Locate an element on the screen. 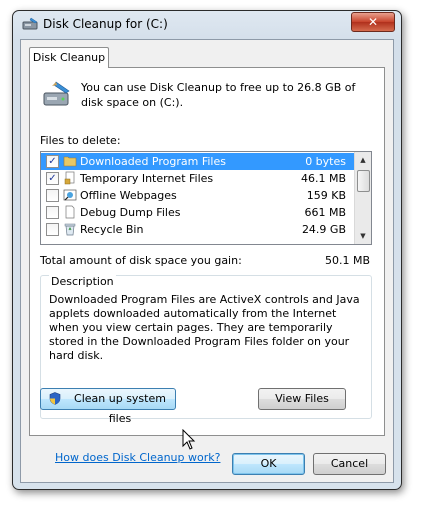 The image size is (421, 508). document-lock-icon is located at coordinates (70, 178).